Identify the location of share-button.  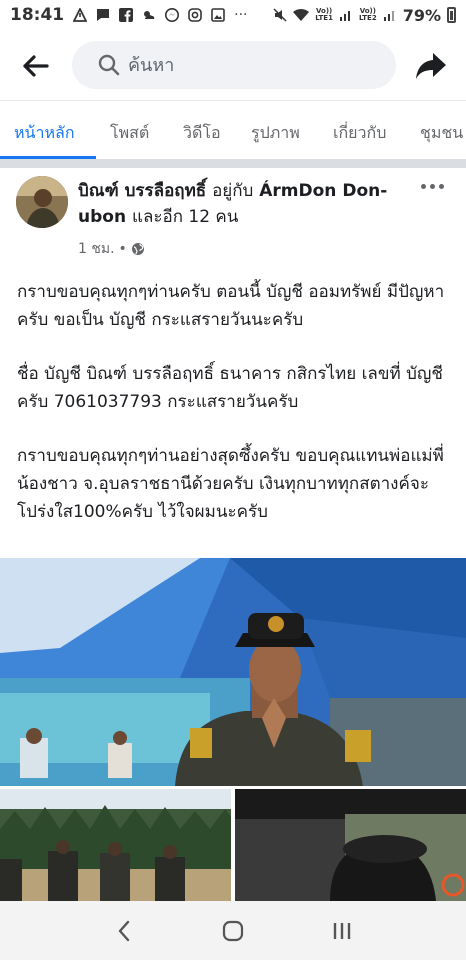
(431, 66).